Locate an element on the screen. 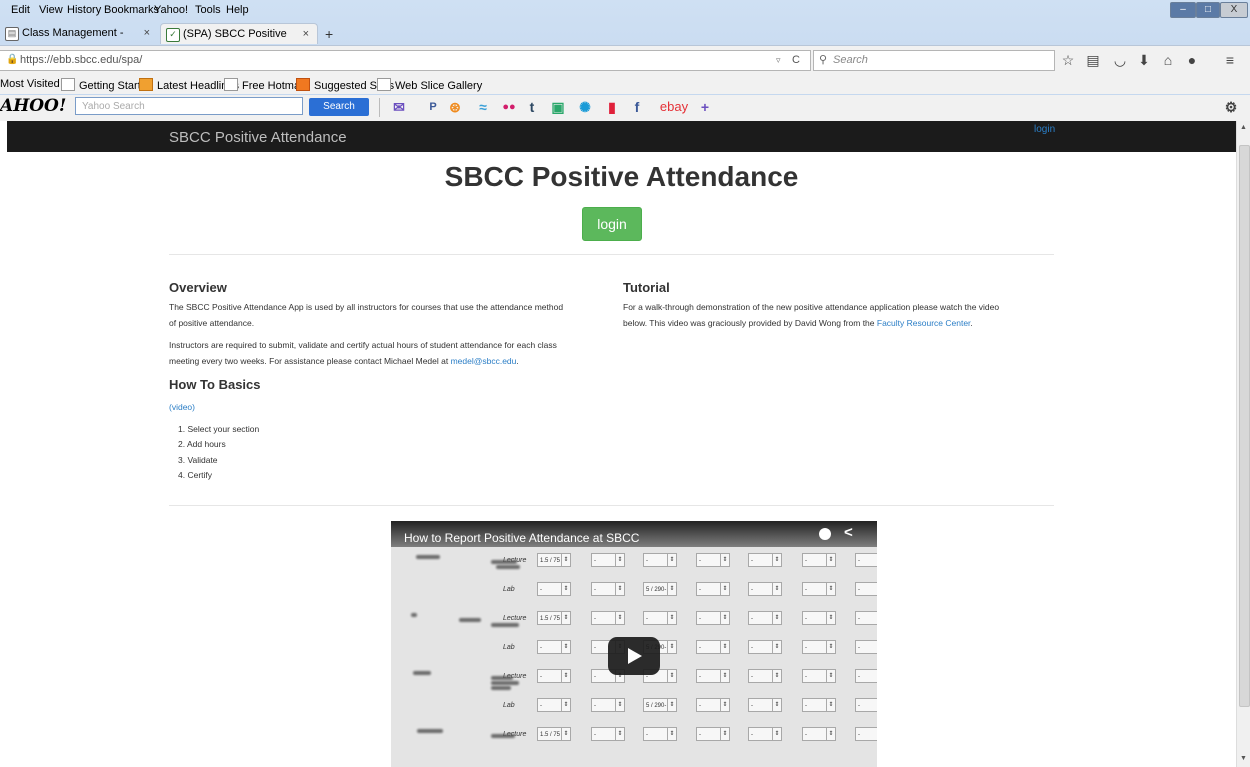 This screenshot has height=767, width=1250. menu-tools: Tools is located at coordinates (208, 10).